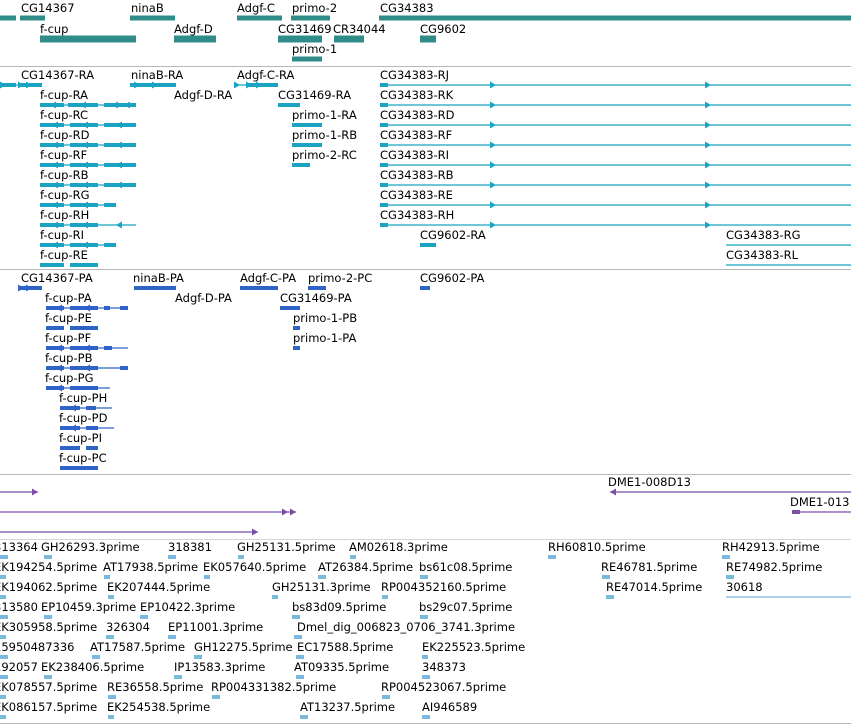  What do you see at coordinates (444, 667) in the screenshot?
I see `feature-label: 348373` at bounding box center [444, 667].